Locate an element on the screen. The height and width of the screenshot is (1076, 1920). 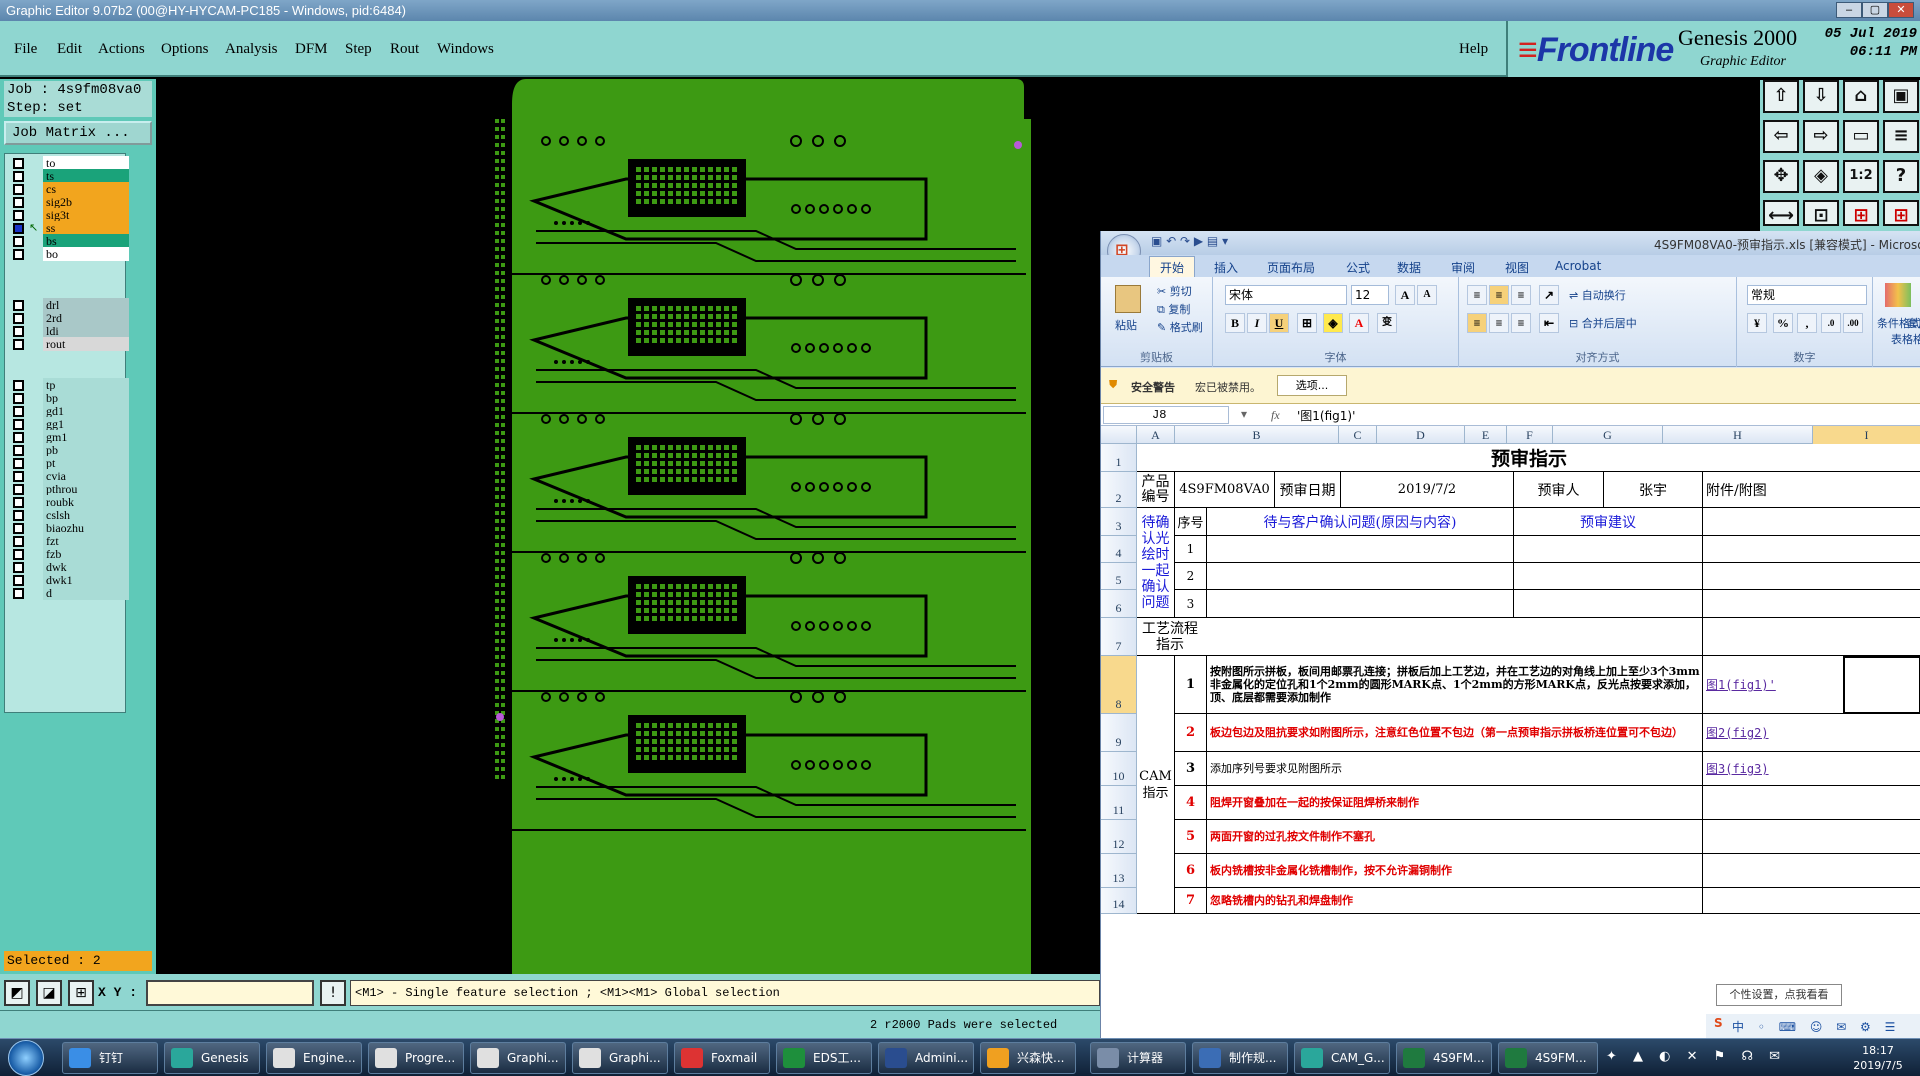
bold-icon: B is located at coordinates (1235, 323).